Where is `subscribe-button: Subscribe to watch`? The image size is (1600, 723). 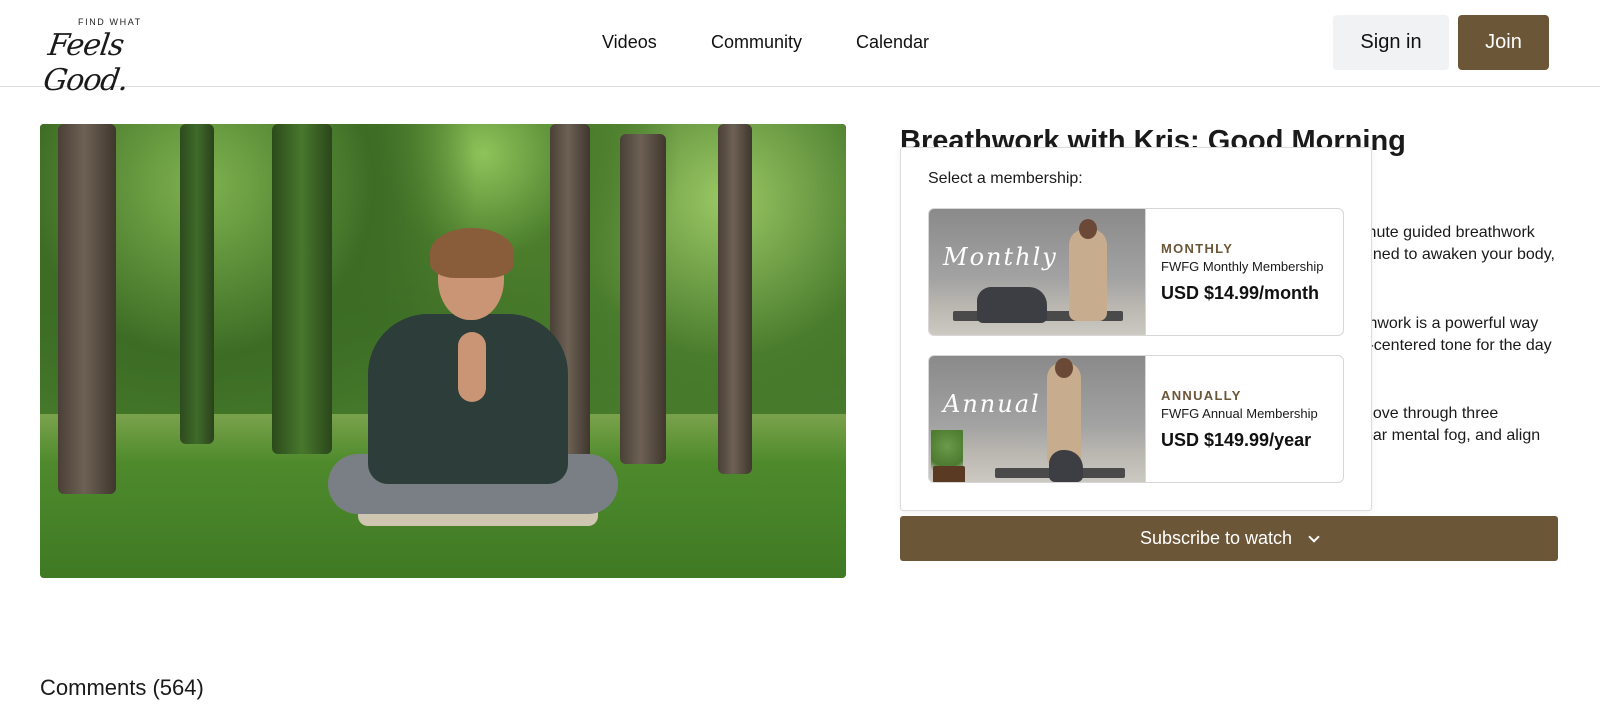
subscribe-button: Subscribe to watch is located at coordinates (1229, 538).